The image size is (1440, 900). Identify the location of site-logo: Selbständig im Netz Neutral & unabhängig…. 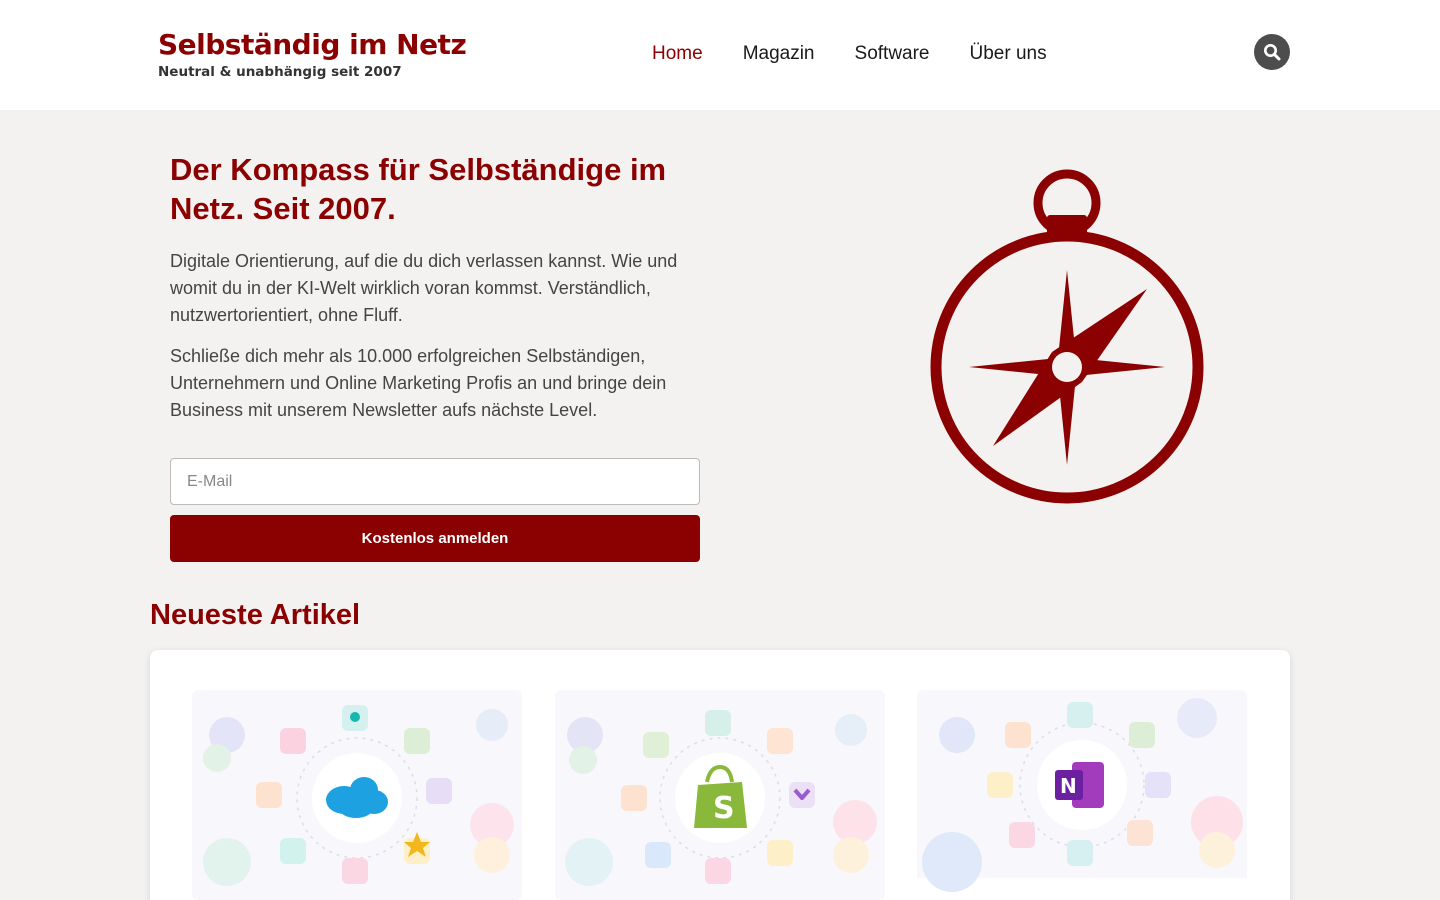
(312, 54).